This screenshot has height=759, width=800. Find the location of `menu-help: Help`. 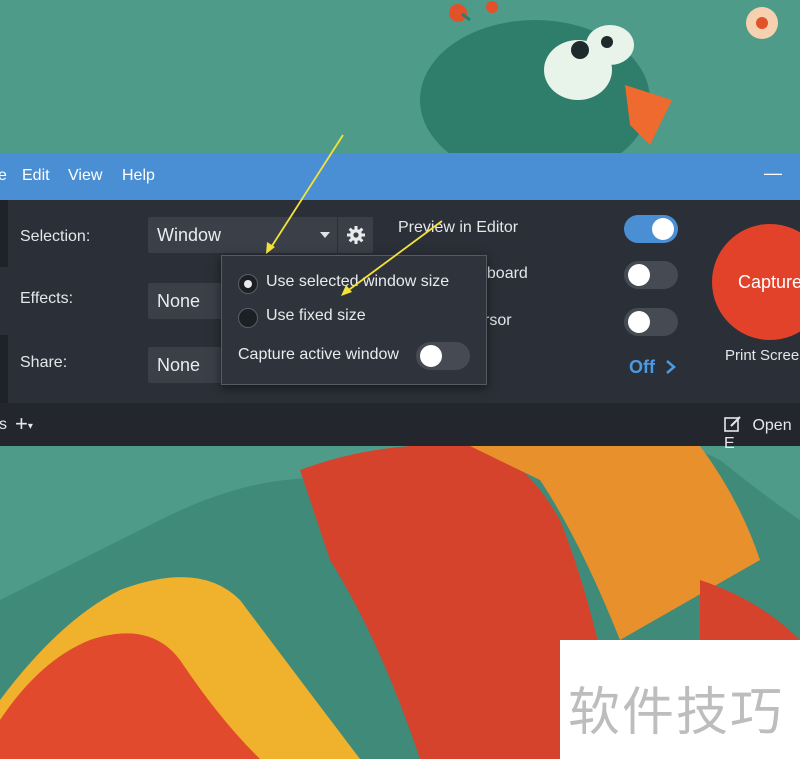

menu-help: Help is located at coordinates (138, 176).